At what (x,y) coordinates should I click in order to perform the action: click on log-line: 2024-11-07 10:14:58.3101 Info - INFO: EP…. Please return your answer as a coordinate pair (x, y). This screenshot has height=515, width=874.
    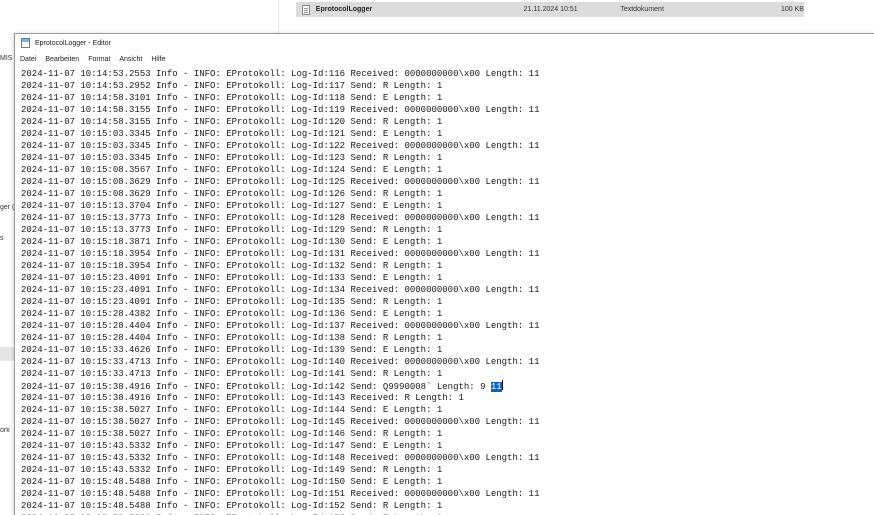
    Looking at the image, I should click on (447, 98).